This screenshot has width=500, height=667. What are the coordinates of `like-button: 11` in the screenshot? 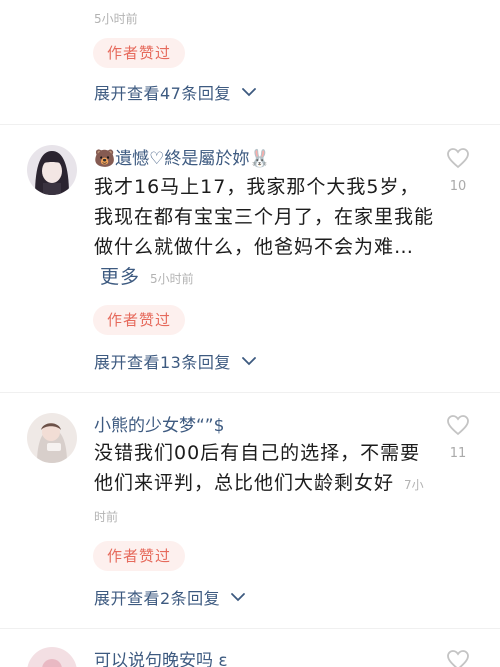 It's located at (458, 437).